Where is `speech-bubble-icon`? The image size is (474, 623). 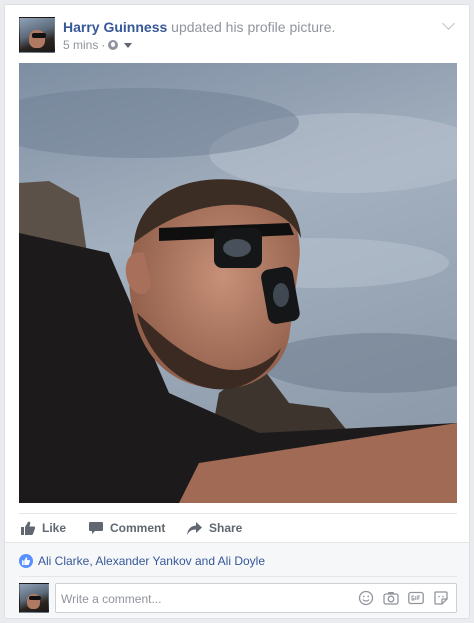 speech-bubble-icon is located at coordinates (96, 527).